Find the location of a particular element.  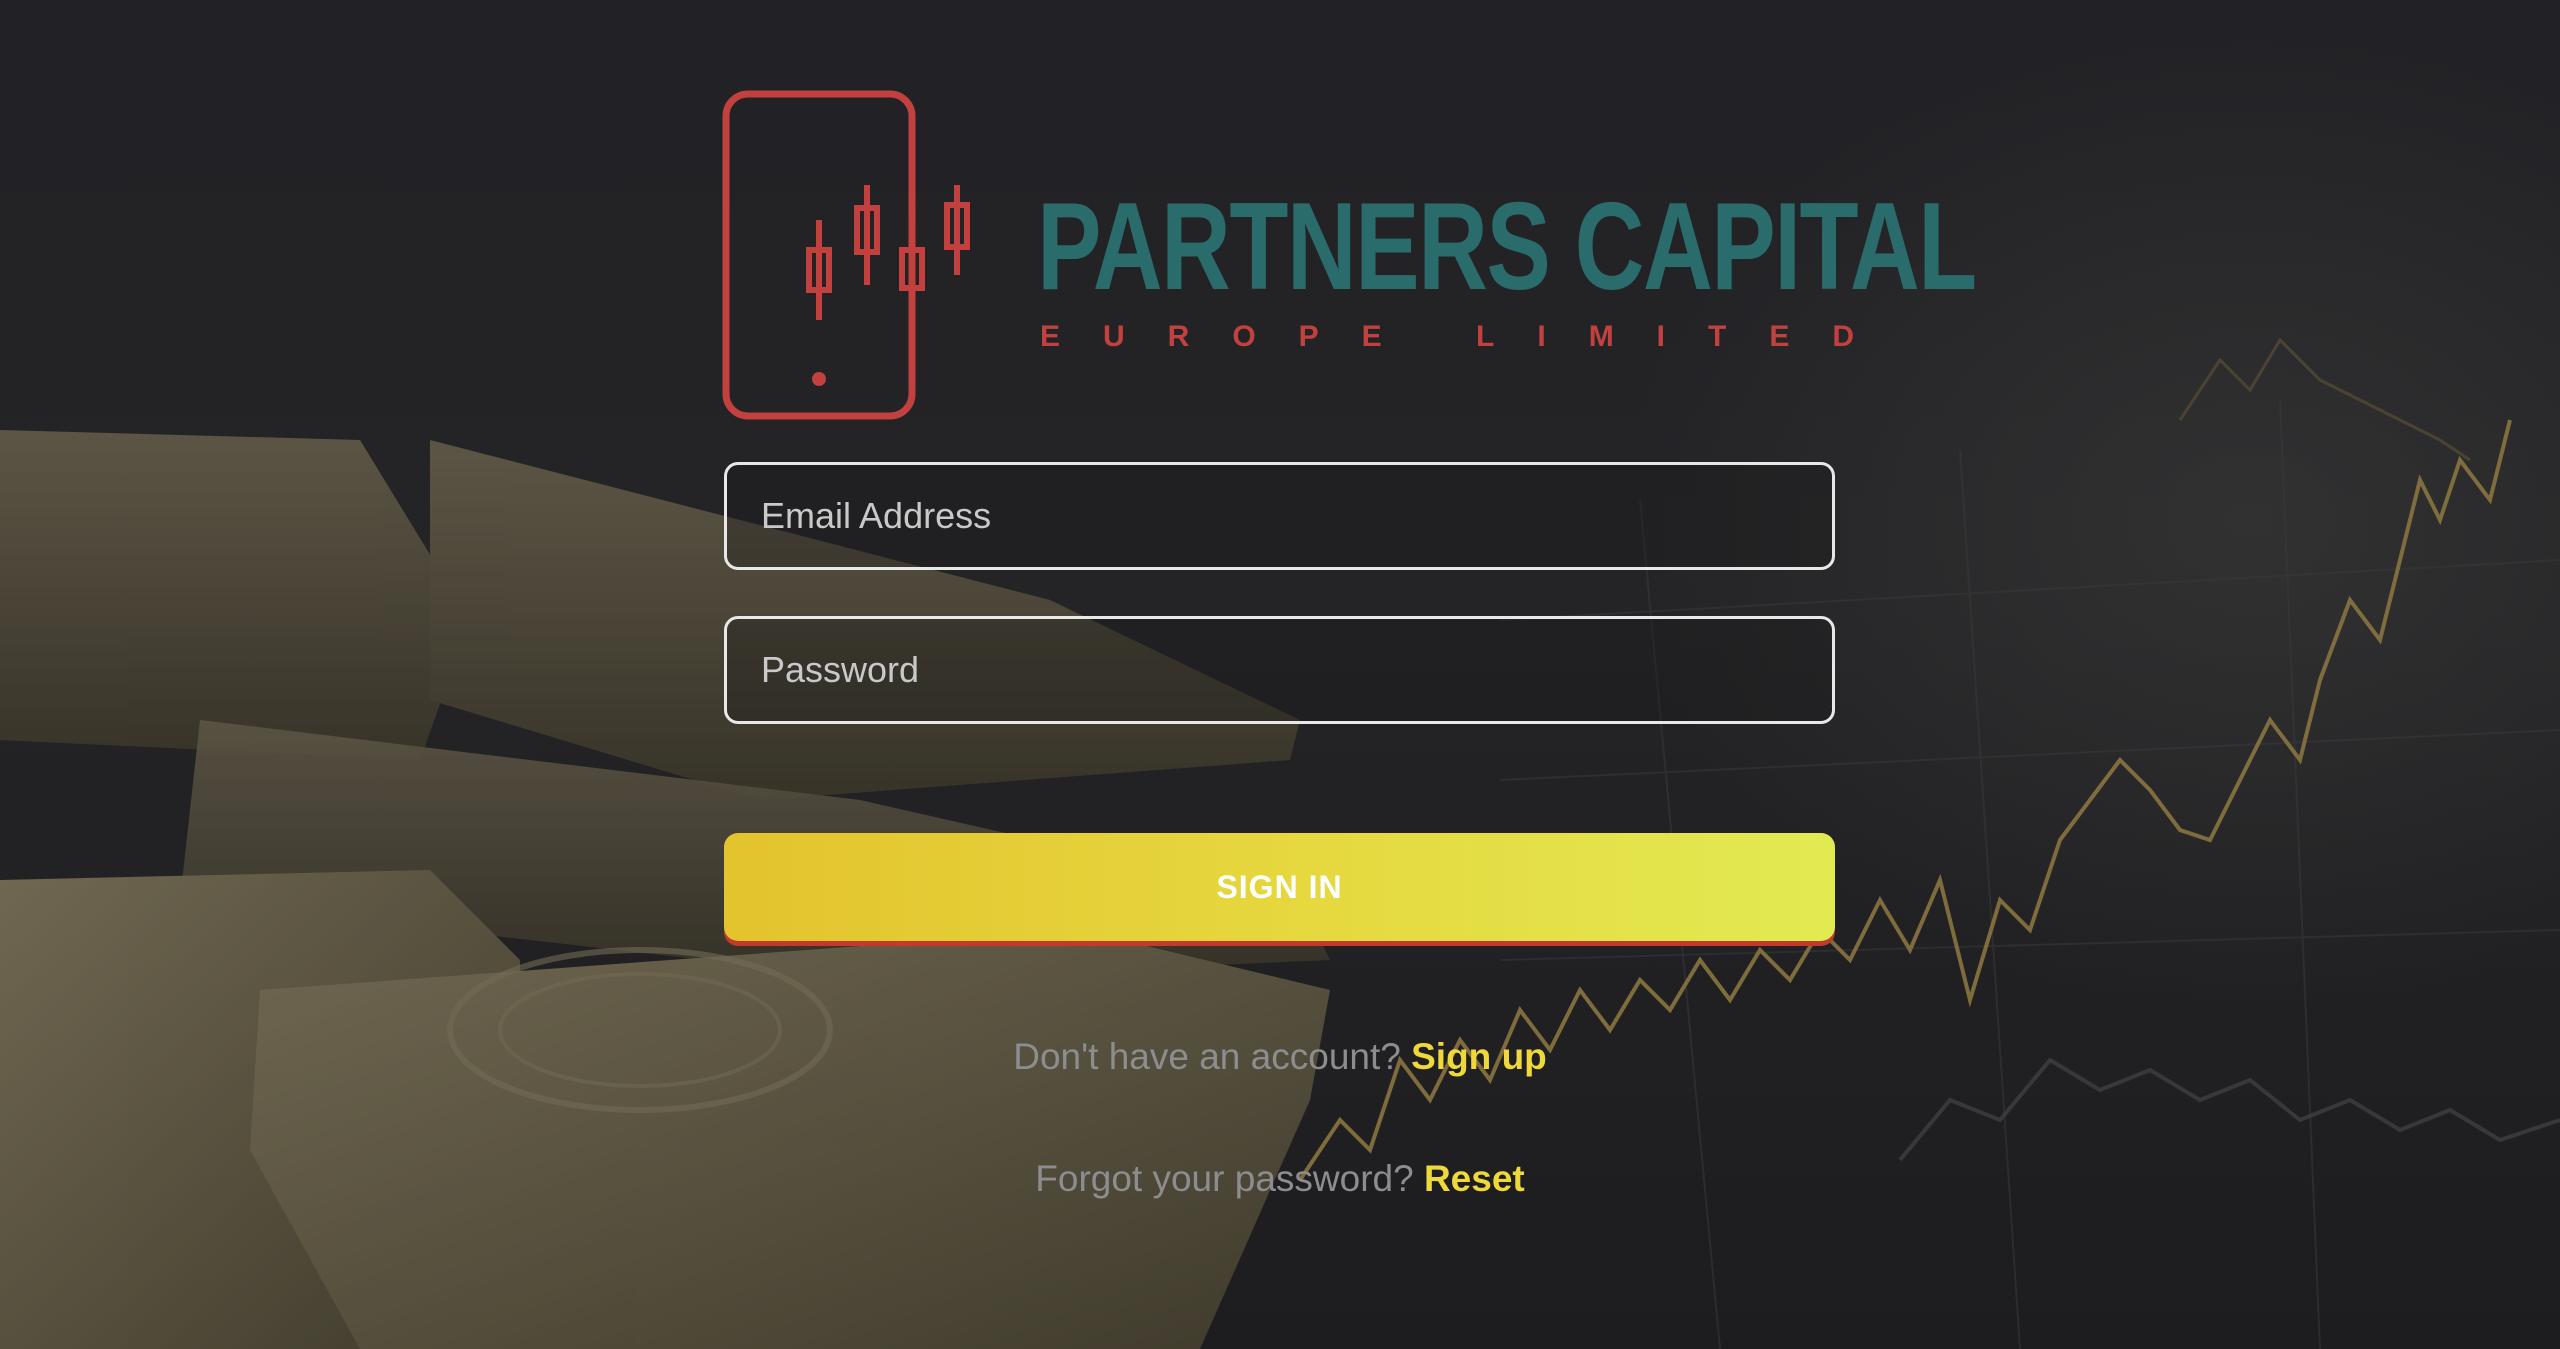

signup-prompt-text: Don't have an account? is located at coordinates (1207, 1056).